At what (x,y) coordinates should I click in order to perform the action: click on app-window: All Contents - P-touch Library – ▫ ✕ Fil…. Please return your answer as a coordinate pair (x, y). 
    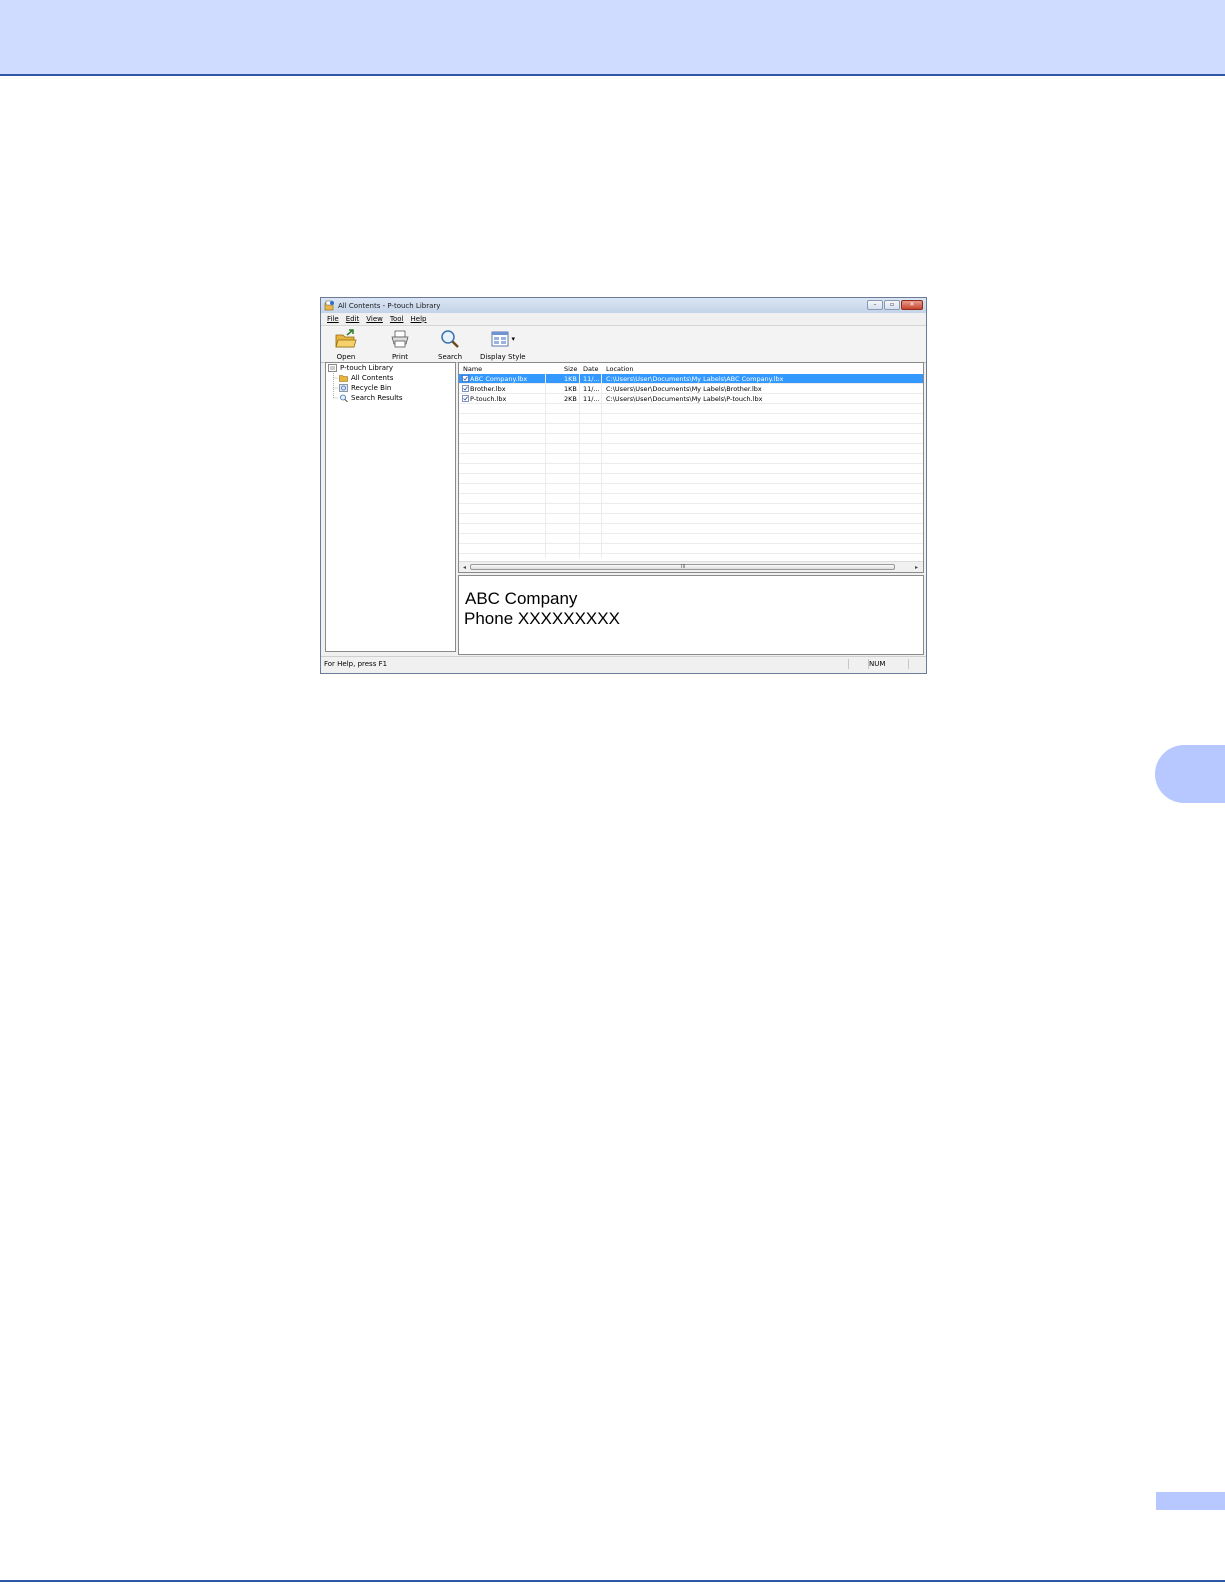
    Looking at the image, I should click on (623, 485).